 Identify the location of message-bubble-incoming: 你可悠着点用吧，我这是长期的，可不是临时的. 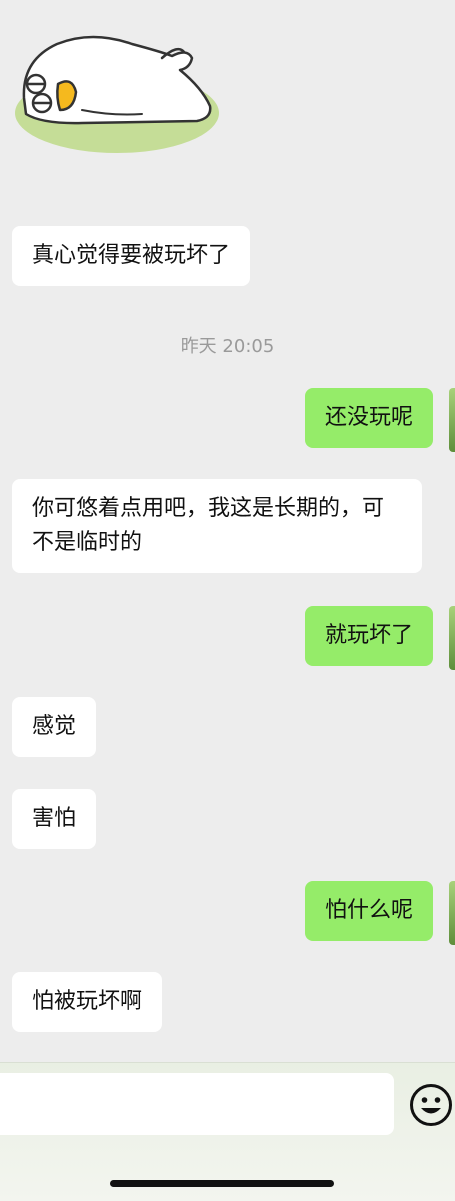
(217, 526).